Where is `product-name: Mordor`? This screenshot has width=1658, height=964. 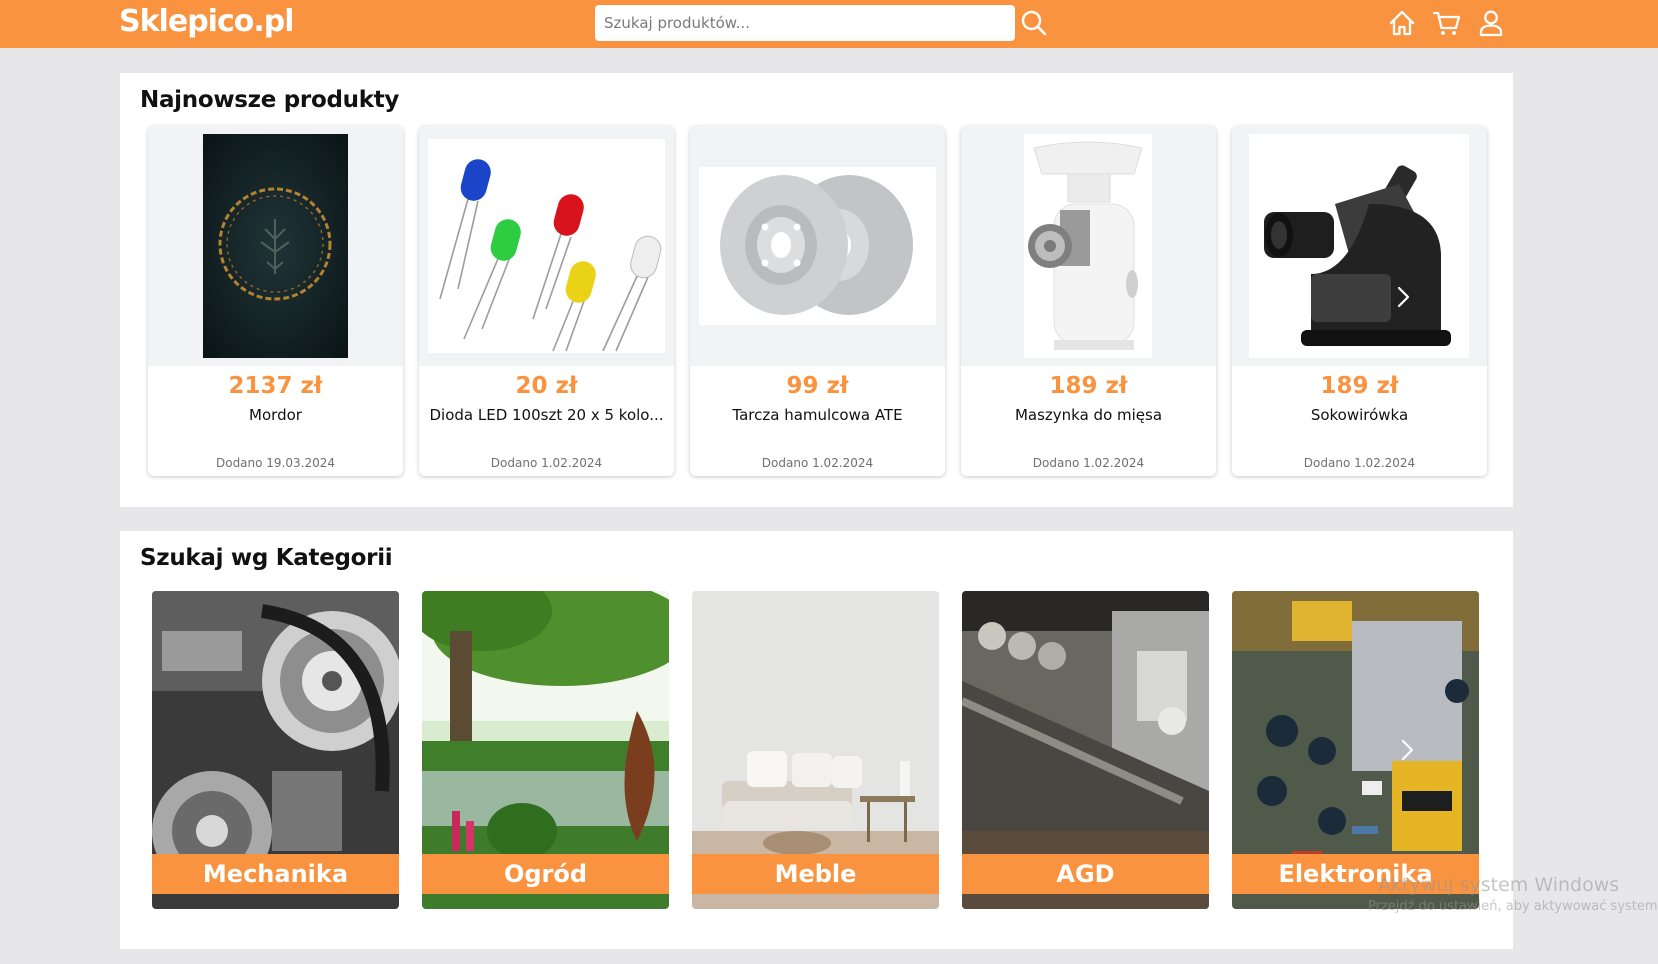
product-name: Mordor is located at coordinates (275, 415).